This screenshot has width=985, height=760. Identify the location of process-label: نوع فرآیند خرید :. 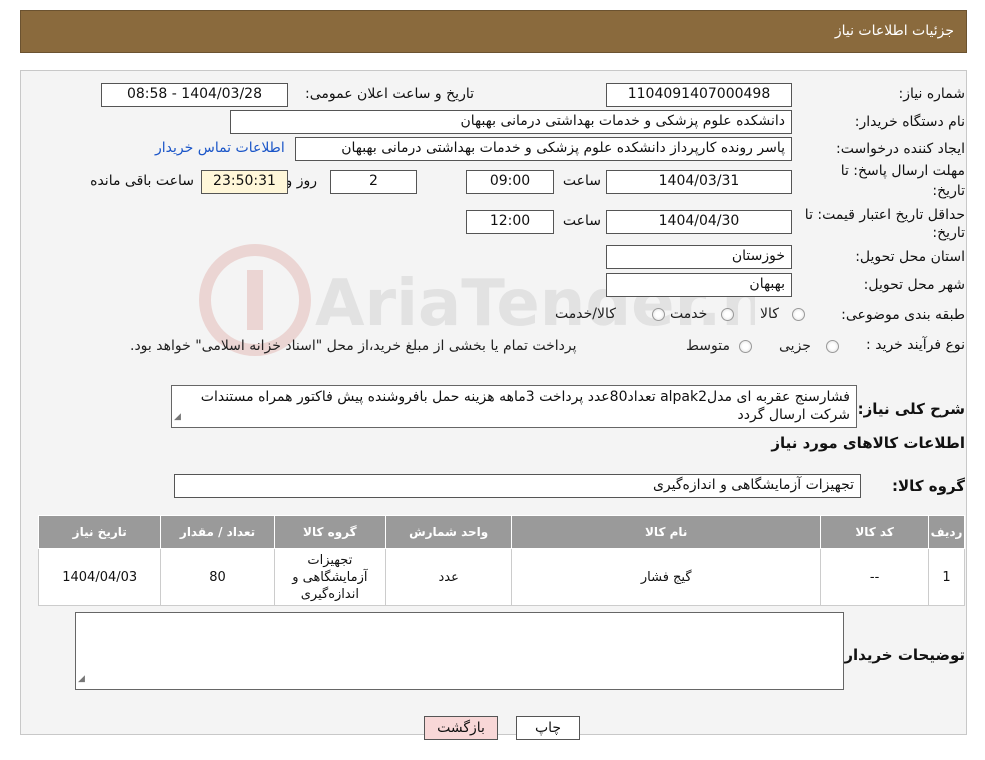
(915, 345).